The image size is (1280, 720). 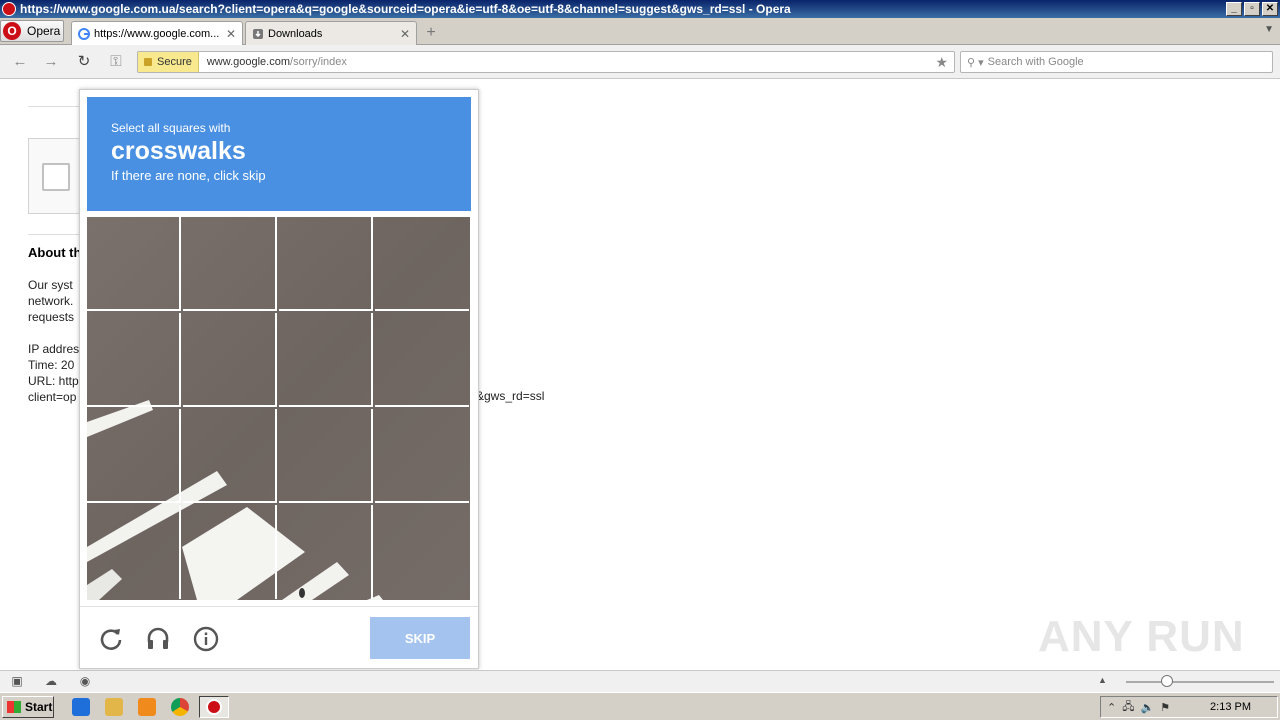 I want to click on folder-icon, so click(x=114, y=707).